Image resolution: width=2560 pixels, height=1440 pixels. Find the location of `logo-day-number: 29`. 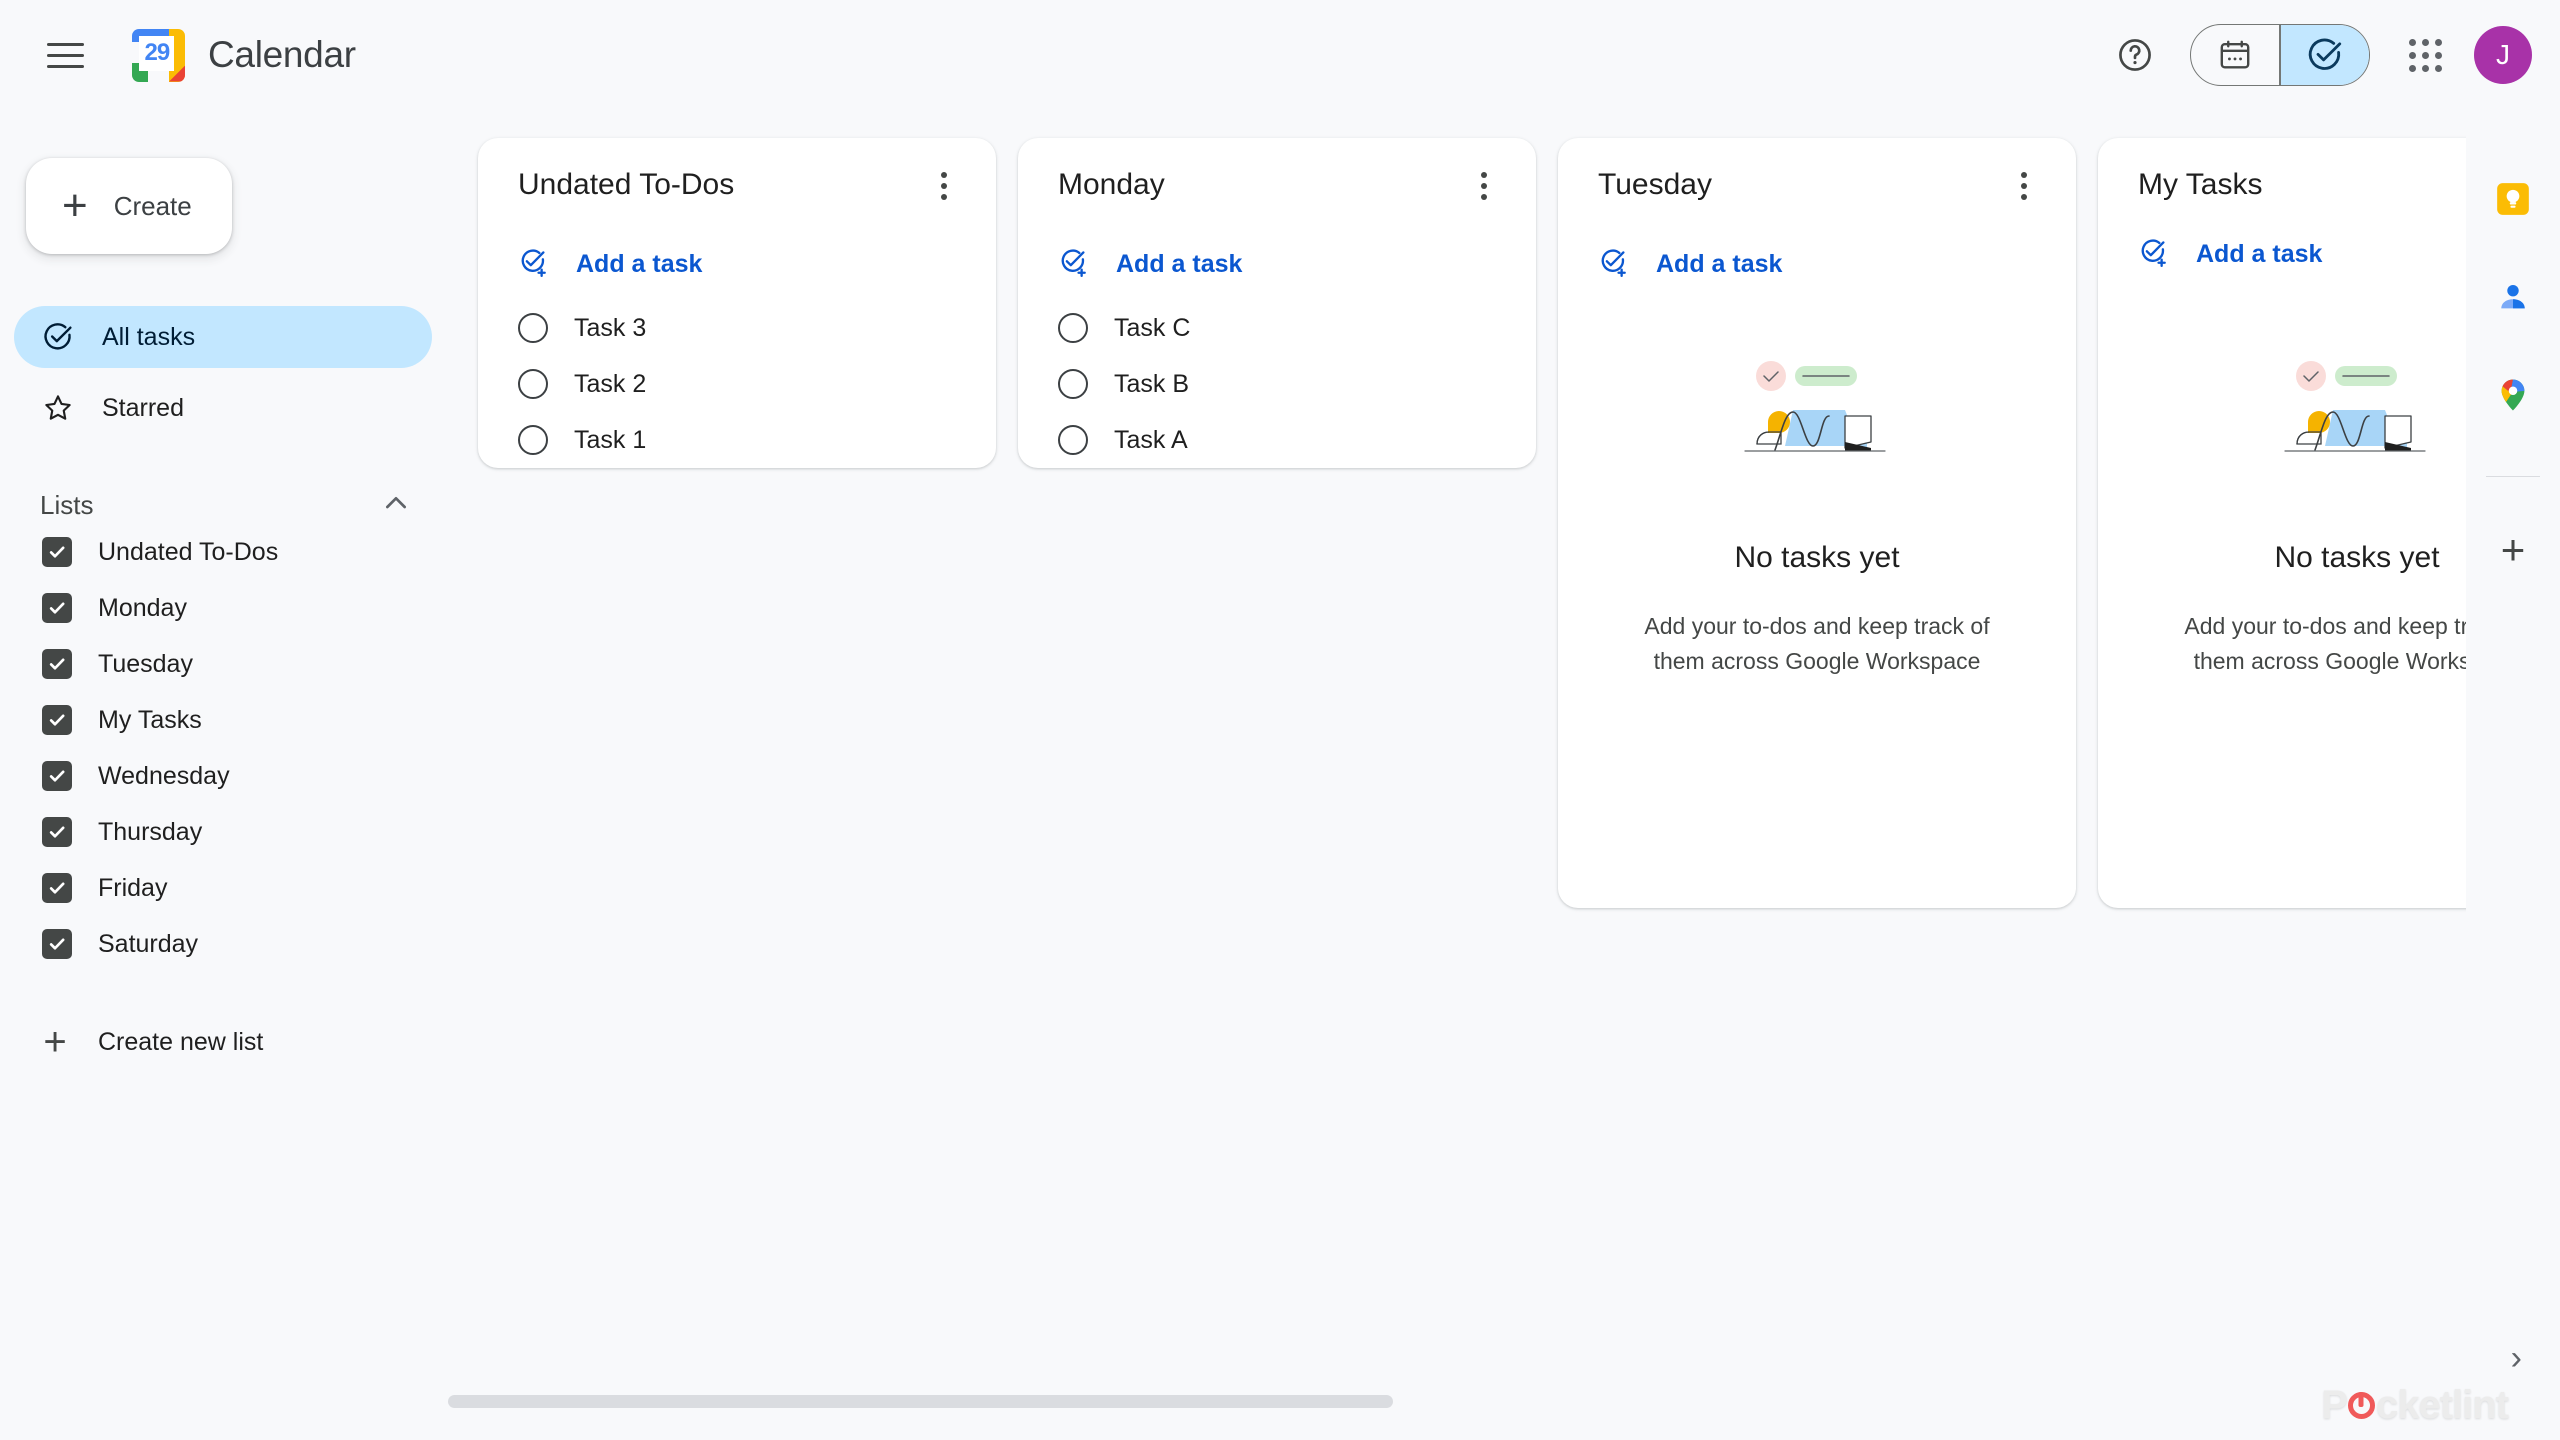

logo-day-number: 29 is located at coordinates (157, 53).